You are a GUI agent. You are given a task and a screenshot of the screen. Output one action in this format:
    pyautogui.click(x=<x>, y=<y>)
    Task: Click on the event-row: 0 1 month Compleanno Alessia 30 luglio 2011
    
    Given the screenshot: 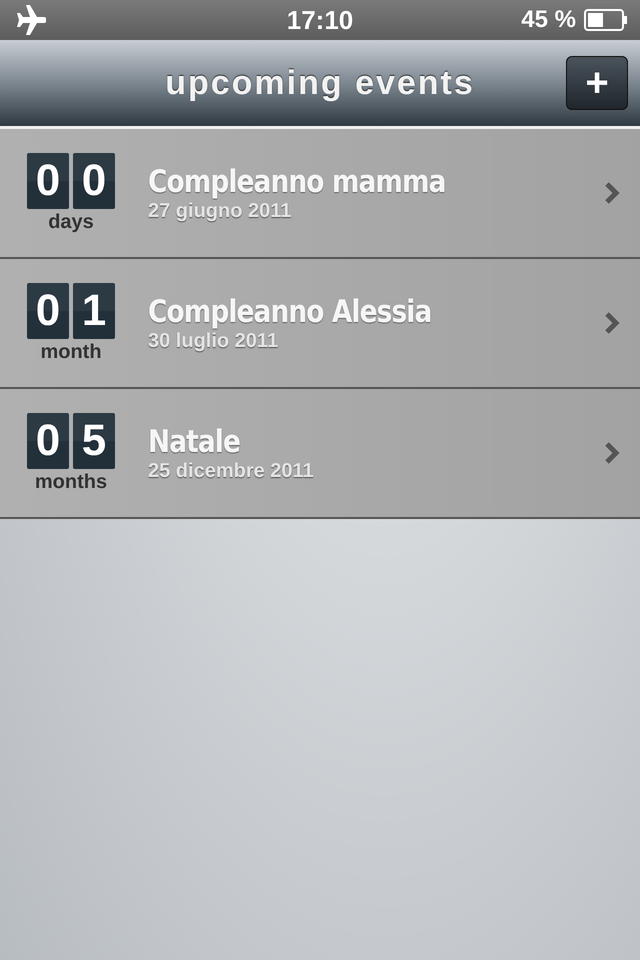 What is the action you would take?
    pyautogui.click(x=320, y=324)
    